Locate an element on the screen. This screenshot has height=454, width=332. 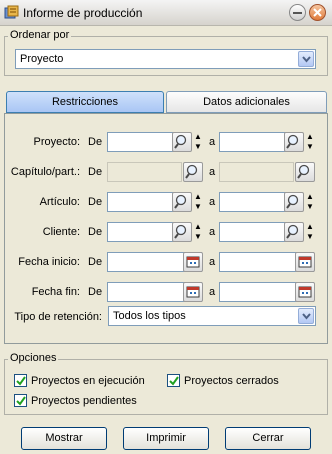
proyecto-de-label: De is located at coordinates (95, 142).